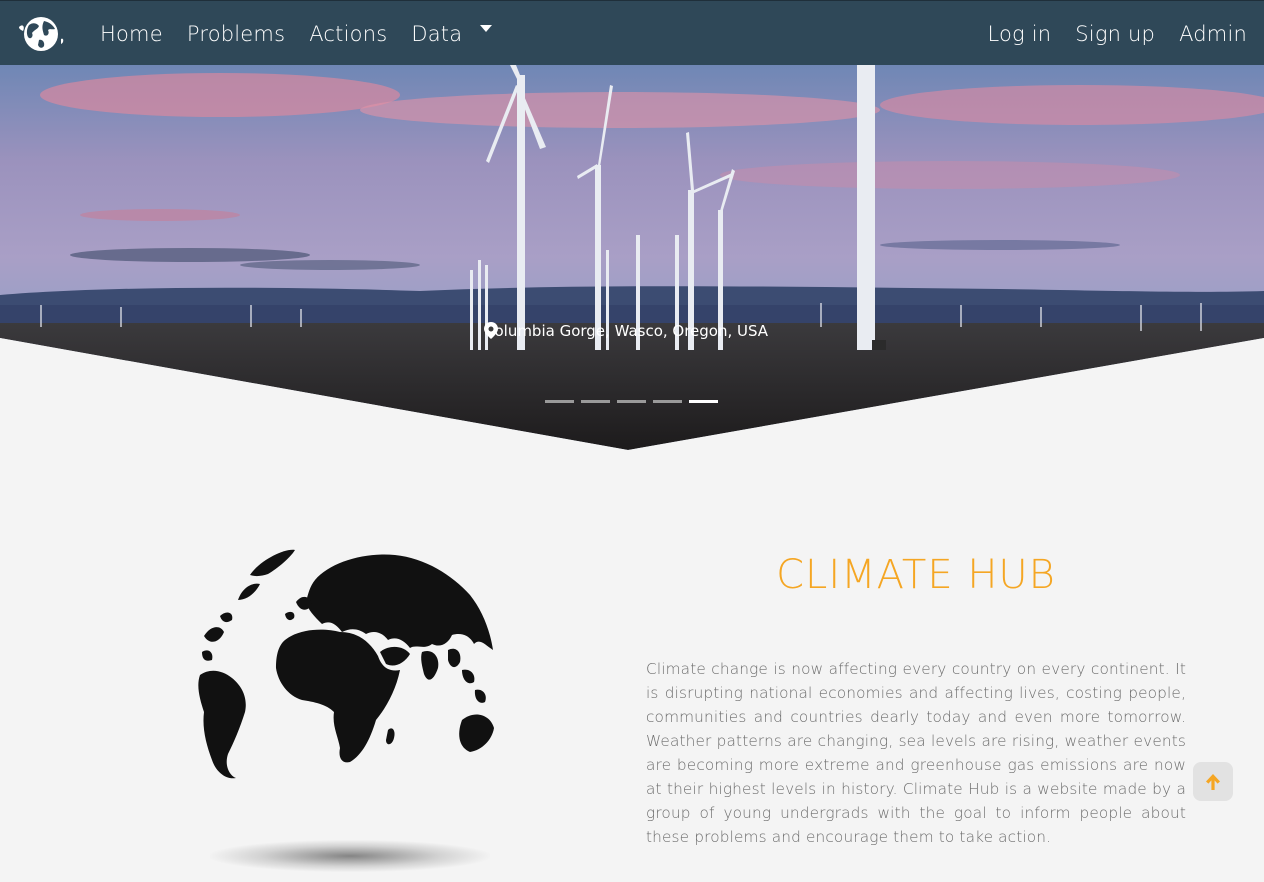  I want to click on nav-problems-link: Problems, so click(236, 34).